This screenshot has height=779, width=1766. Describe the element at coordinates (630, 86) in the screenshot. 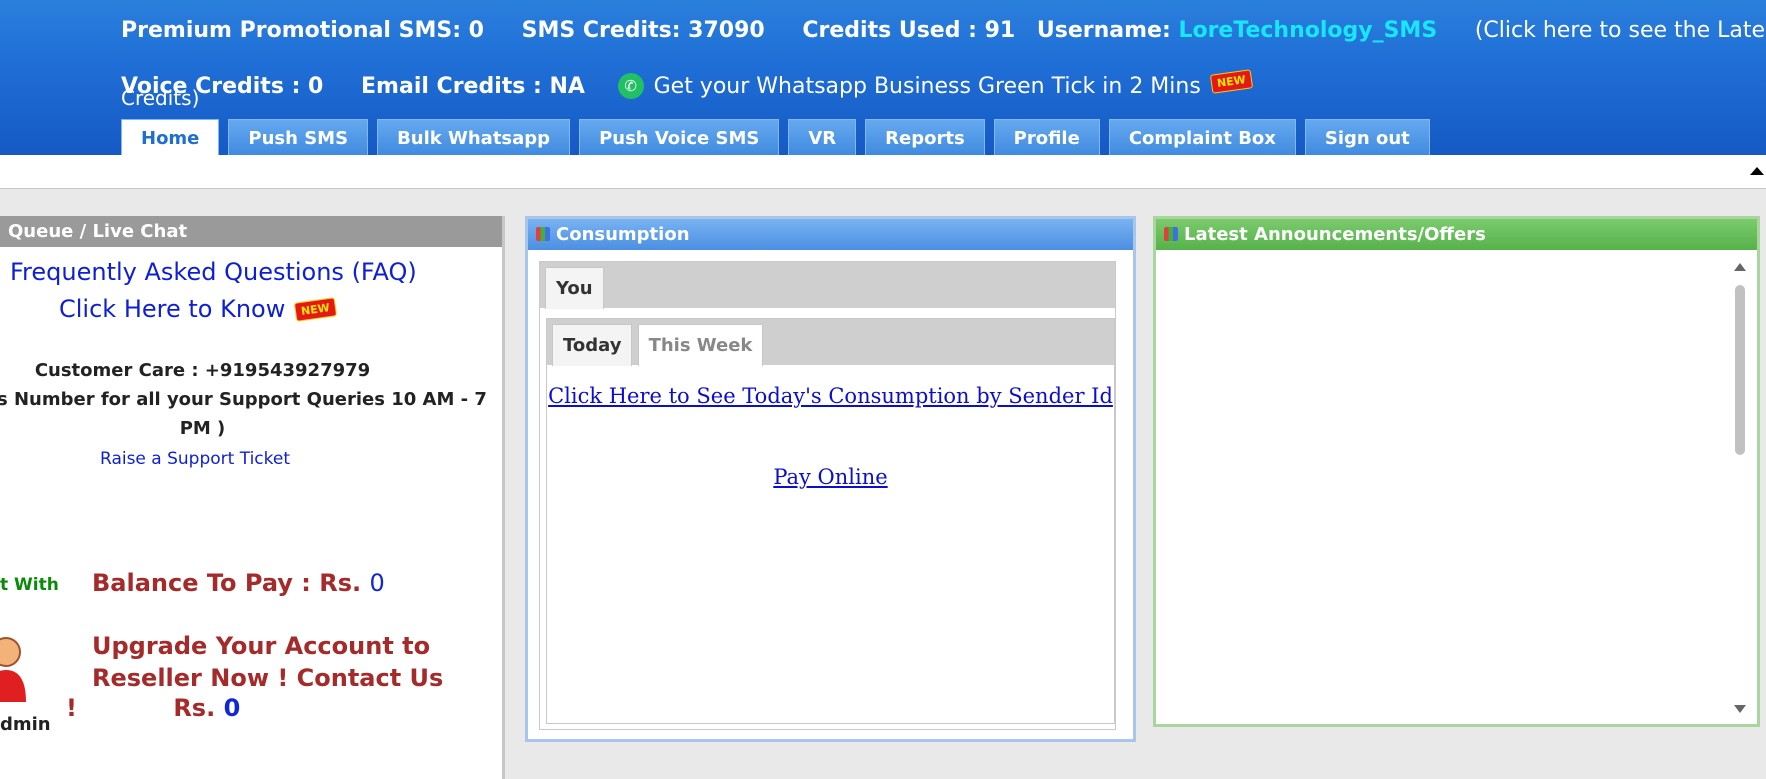

I see `whatsapp-icon: ✆` at that location.